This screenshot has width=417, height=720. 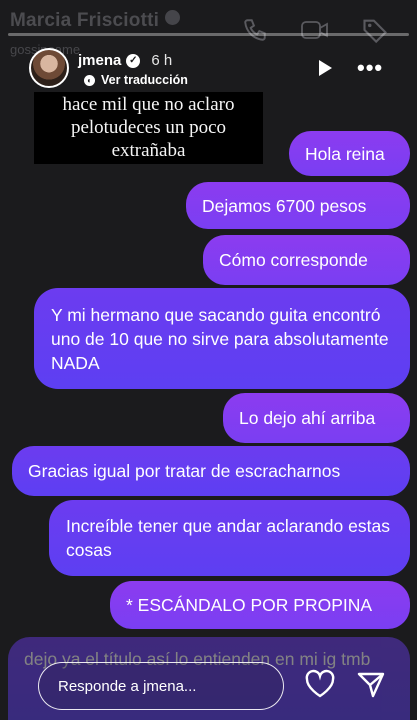 I want to click on message-bubble: Gracias igual por tratar de escracharnos, so click(x=211, y=471).